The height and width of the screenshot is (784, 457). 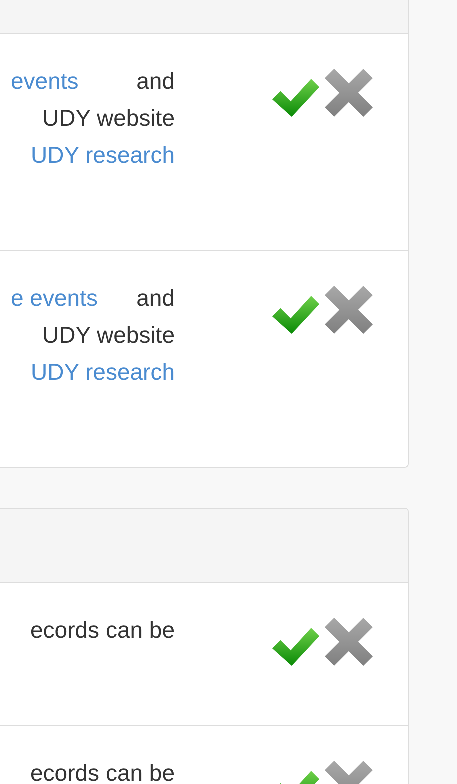 I want to click on link: events, so click(x=45, y=81).